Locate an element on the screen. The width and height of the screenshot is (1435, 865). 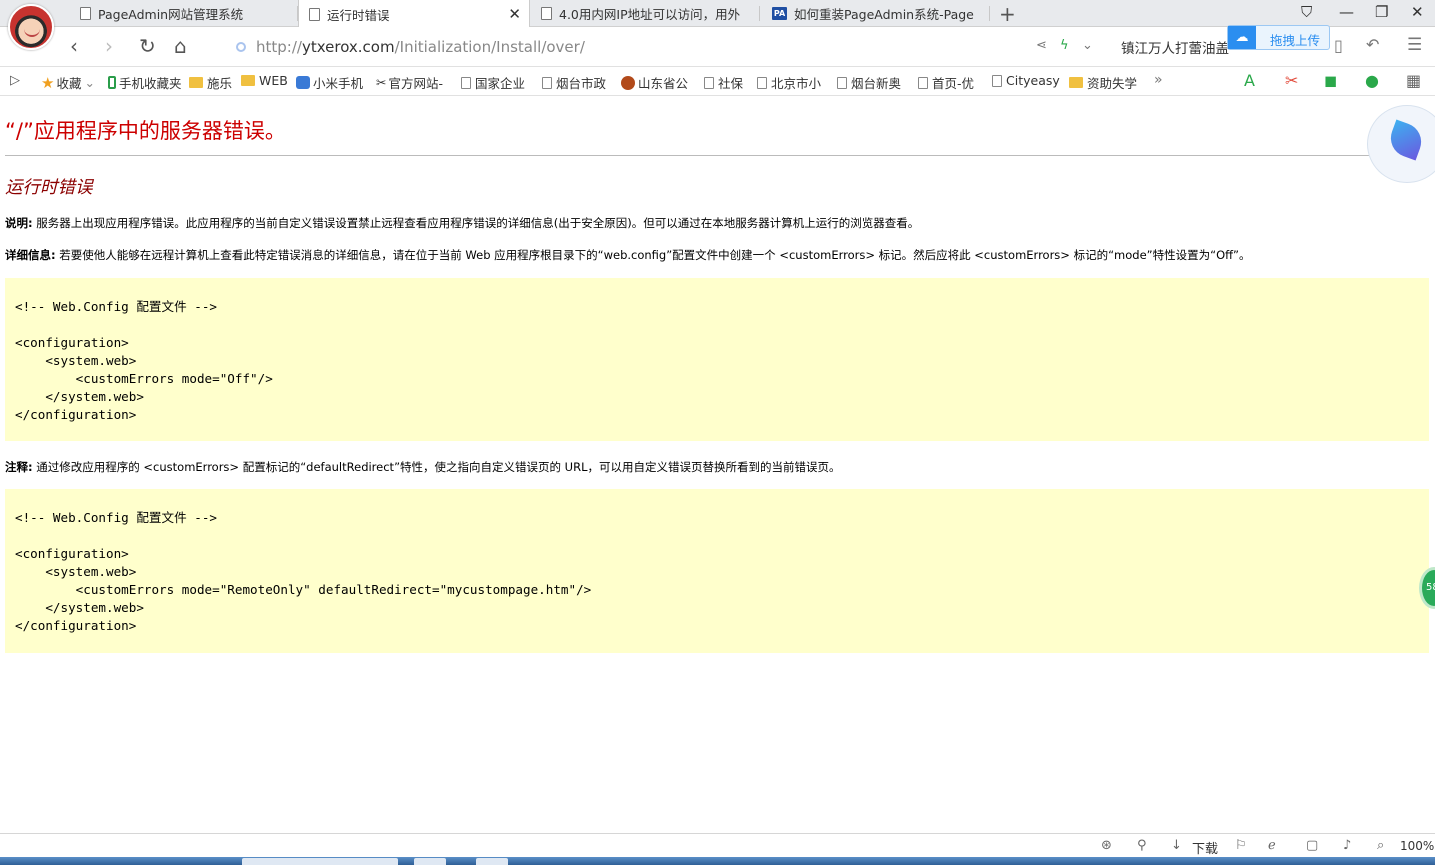
reading-mode-icon: ▯ is located at coordinates (1338, 45).